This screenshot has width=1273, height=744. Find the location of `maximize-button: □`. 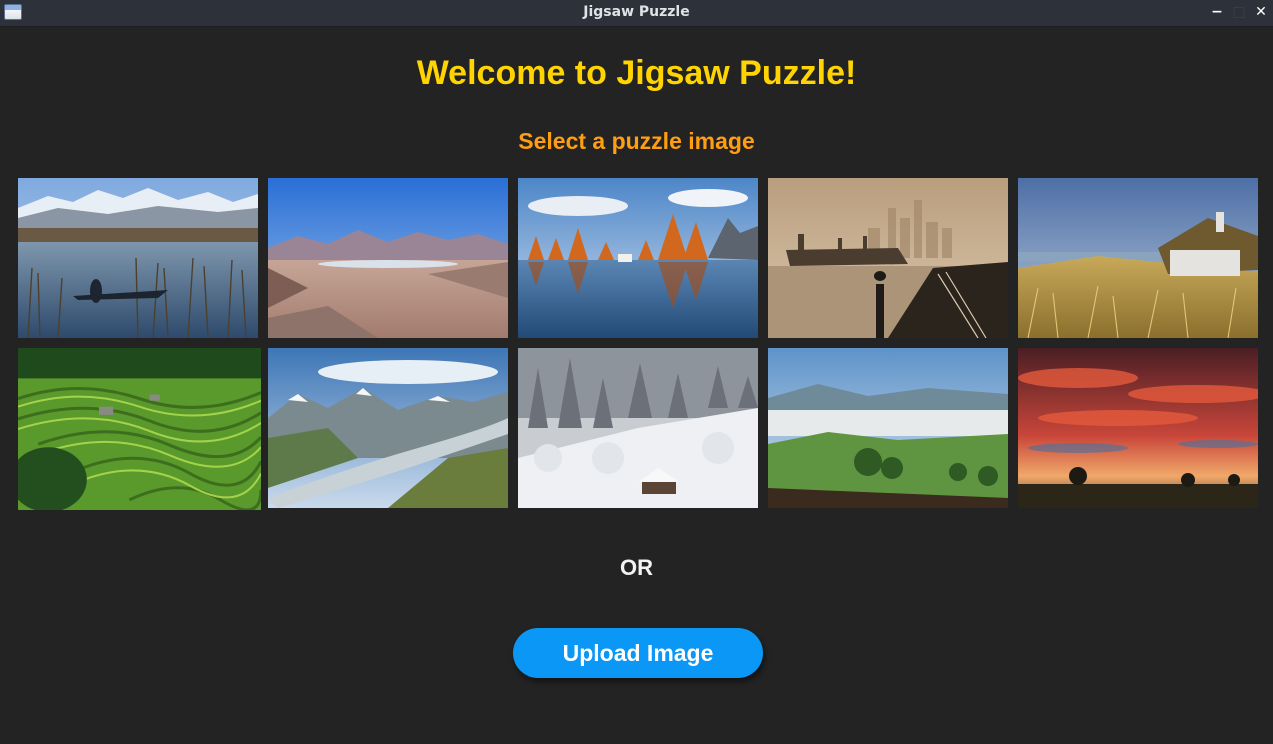

maximize-button: □ is located at coordinates (1239, 12).